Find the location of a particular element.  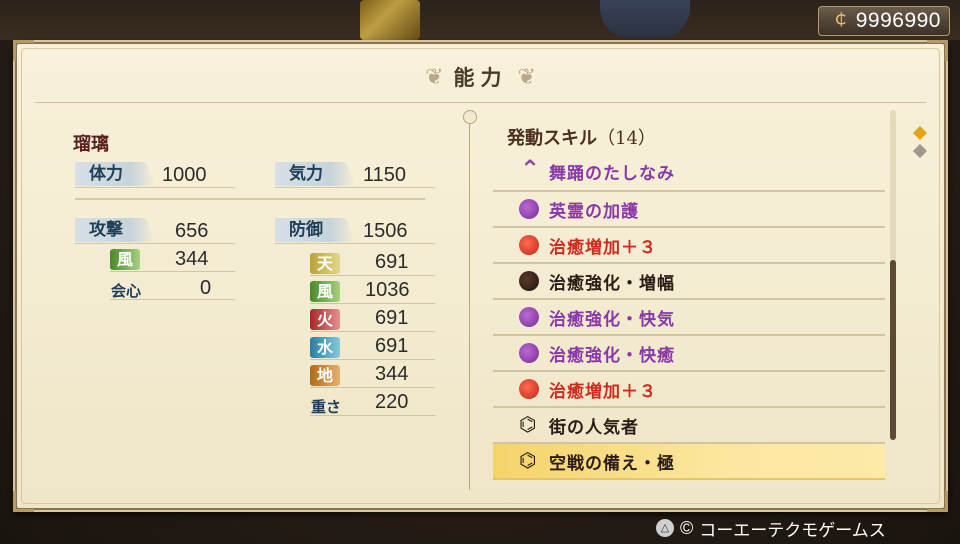

ki-value: 1150 is located at coordinates (385, 175).